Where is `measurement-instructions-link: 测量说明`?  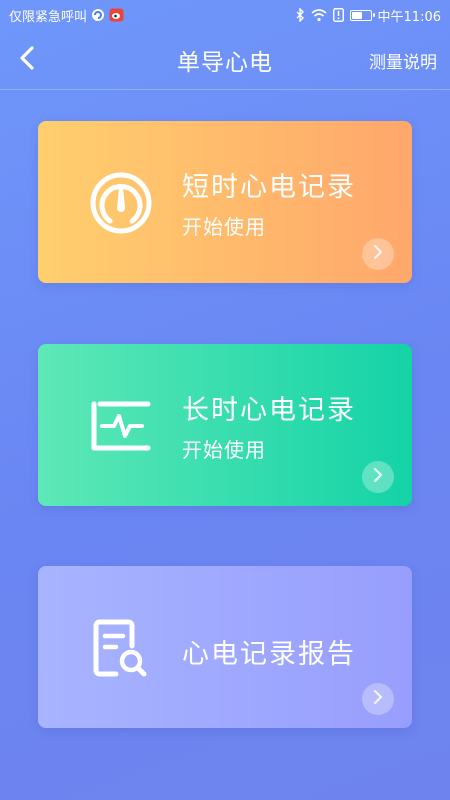
measurement-instructions-link: 测量说明 is located at coordinates (403, 60).